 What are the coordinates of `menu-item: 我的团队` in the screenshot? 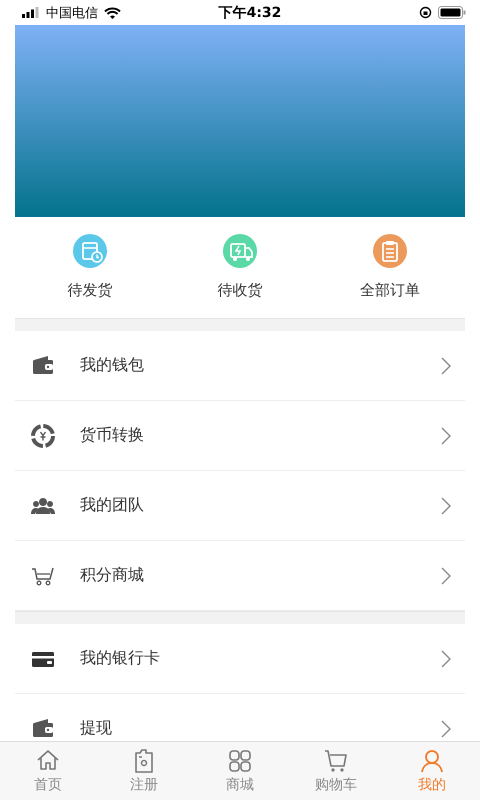 It's located at (240, 506).